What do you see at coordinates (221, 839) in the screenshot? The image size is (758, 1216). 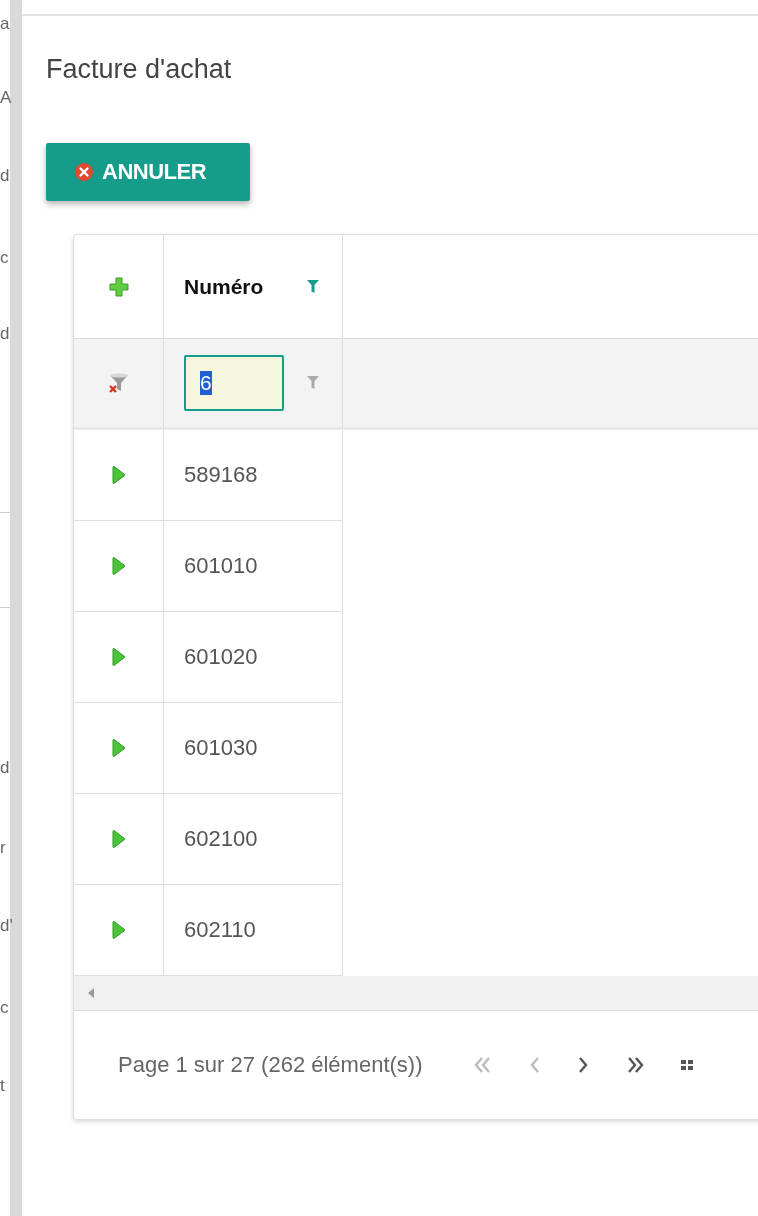 I see `table-cell: 602100` at bounding box center [221, 839].